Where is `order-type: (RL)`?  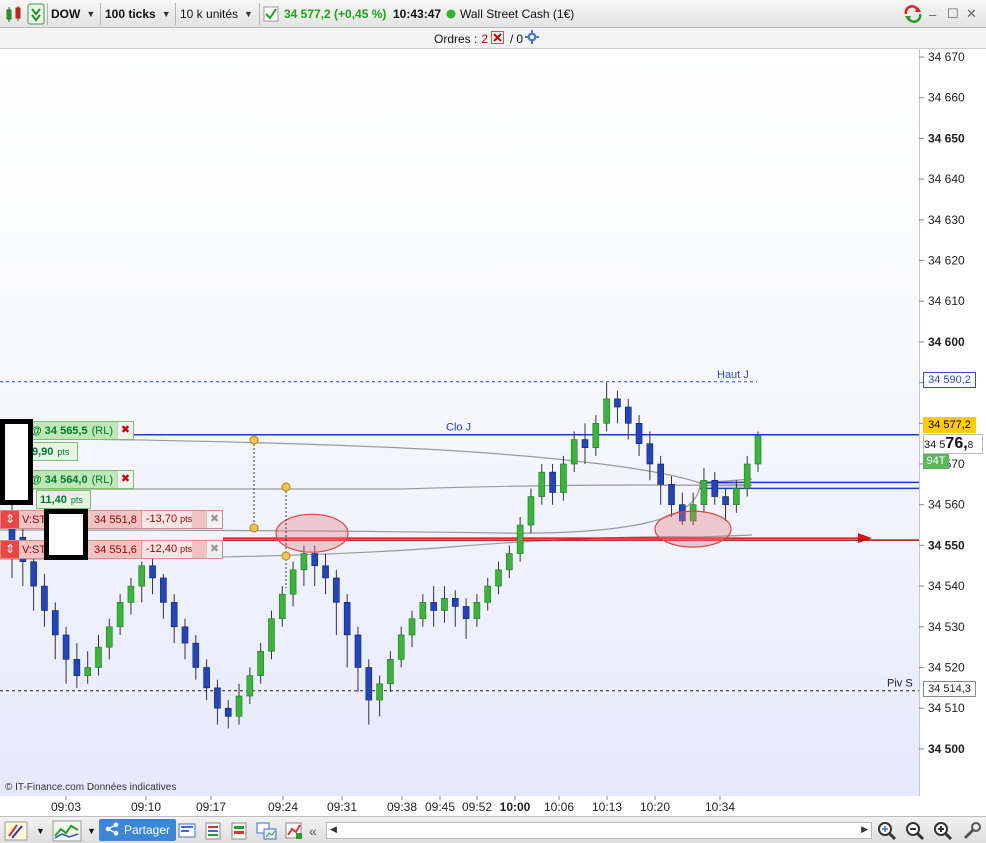 order-type: (RL) is located at coordinates (102, 479).